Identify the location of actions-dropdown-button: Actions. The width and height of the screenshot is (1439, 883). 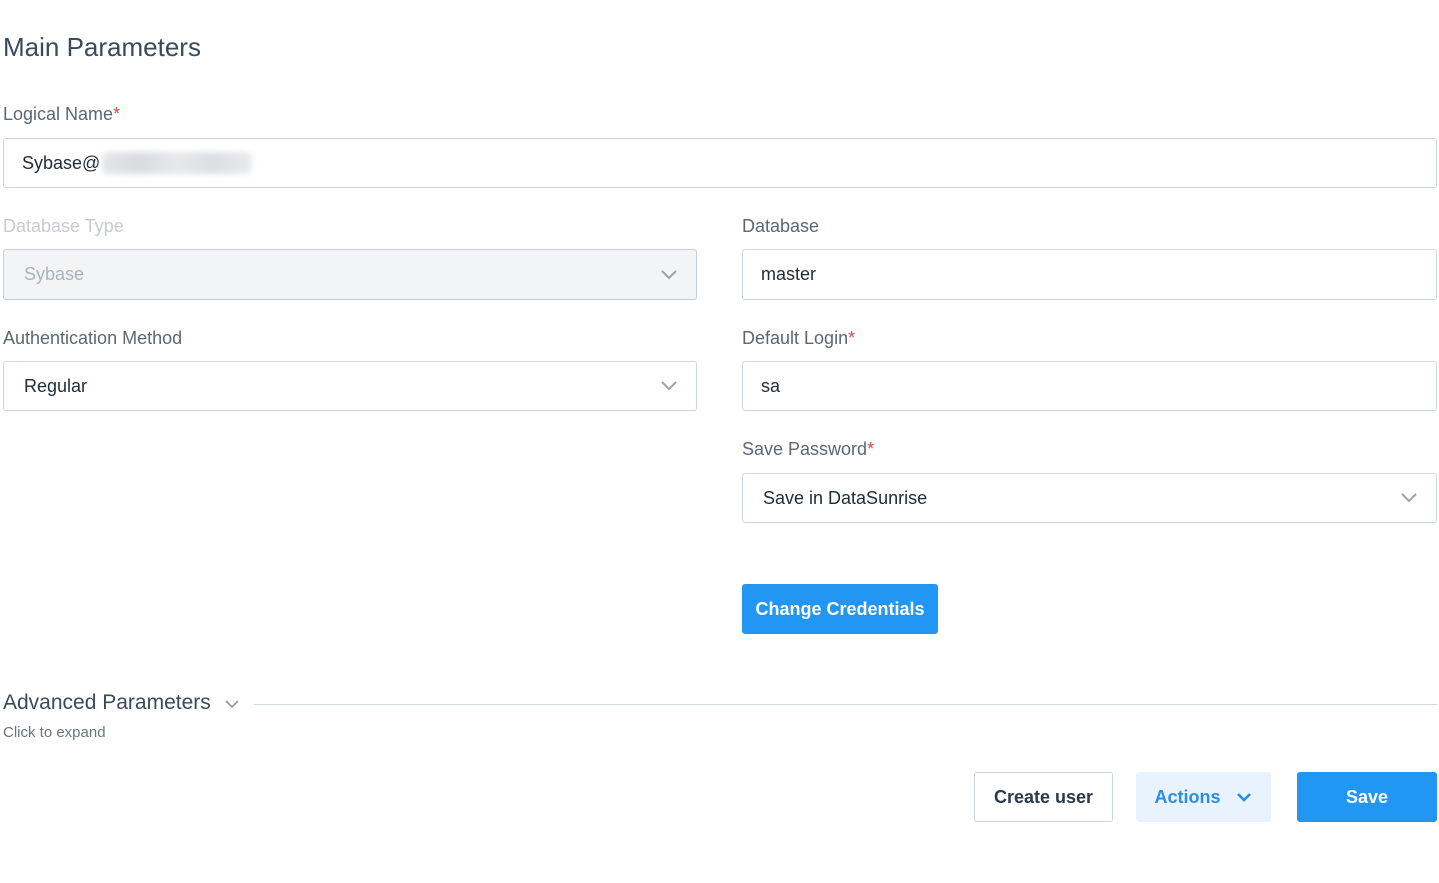
(1203, 797).